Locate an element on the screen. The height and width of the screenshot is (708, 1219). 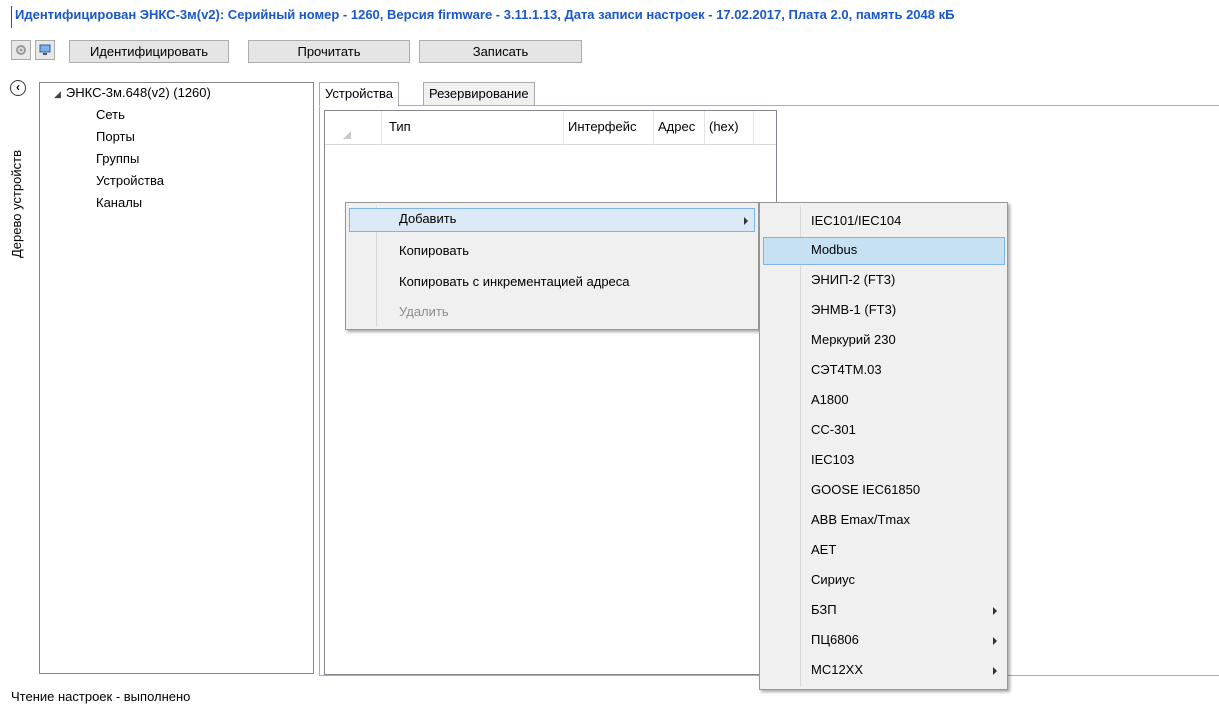
submenu-item-set4tm03: СЭТ4ТМ.03 is located at coordinates (884, 371).